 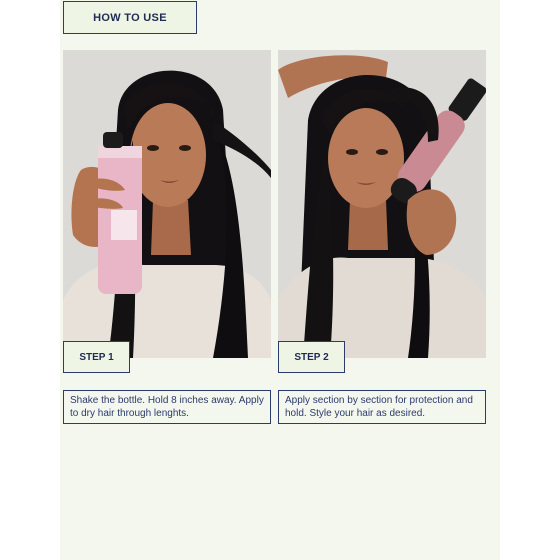 What do you see at coordinates (311, 357) in the screenshot?
I see `step-2-badge: STEP 2` at bounding box center [311, 357].